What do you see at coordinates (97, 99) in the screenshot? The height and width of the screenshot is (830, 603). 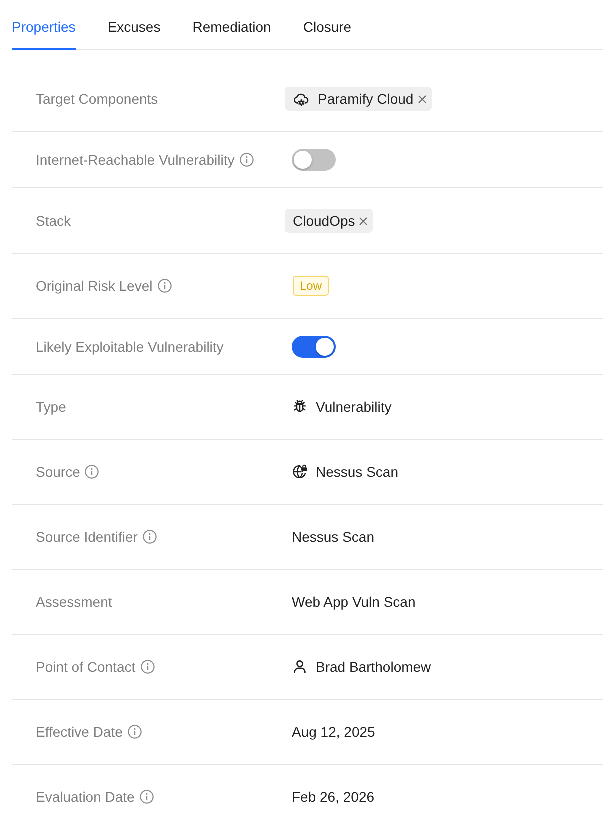 I see `property-label: Target Components` at bounding box center [97, 99].